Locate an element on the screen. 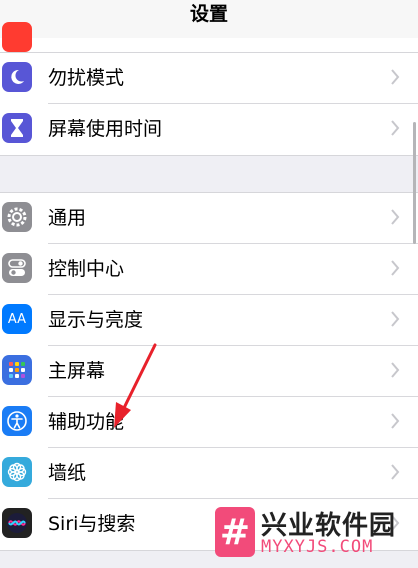 This screenshot has height=568, width=418. row-label: Siri与搜索 is located at coordinates (92, 524).